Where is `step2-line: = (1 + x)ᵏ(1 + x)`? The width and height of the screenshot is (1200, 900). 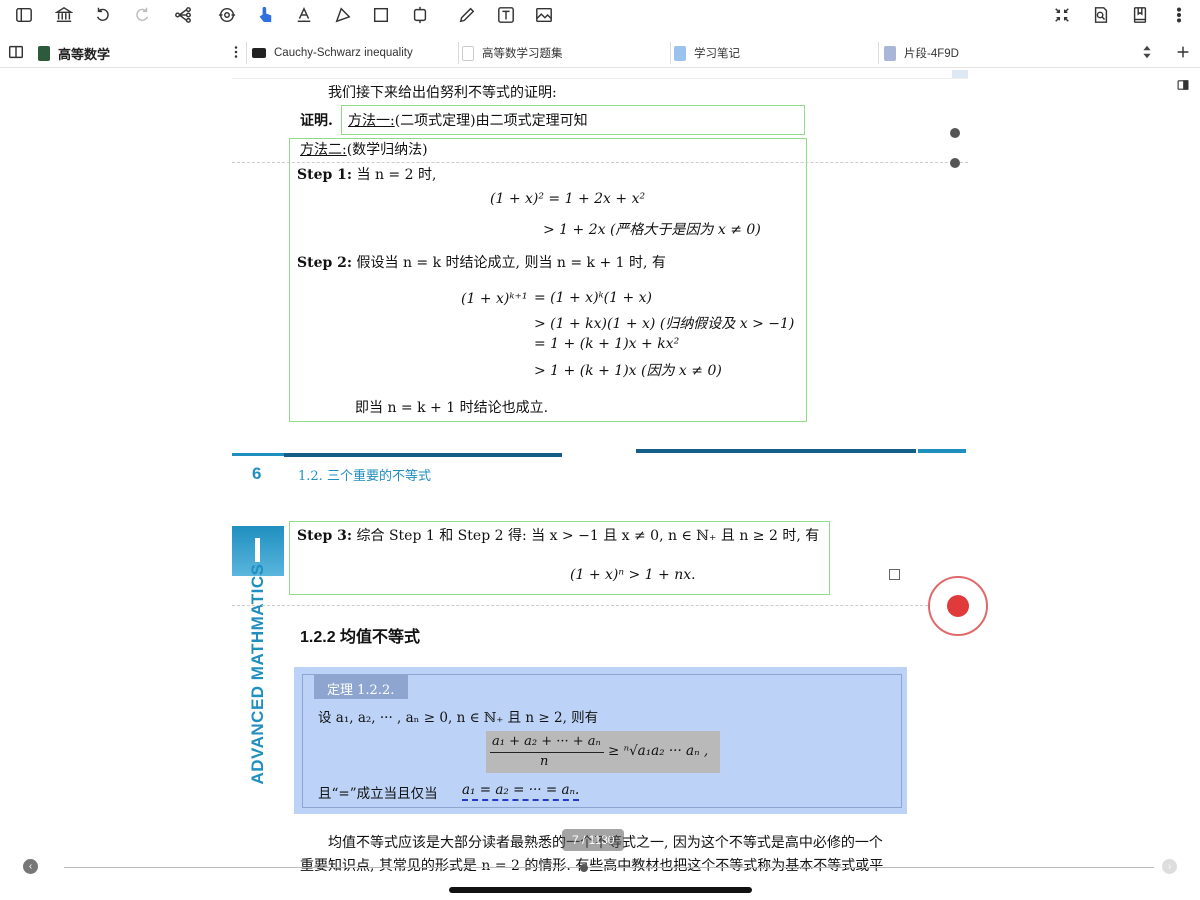 step2-line: = (1 + x)ᵏ(1 + x) is located at coordinates (593, 298).